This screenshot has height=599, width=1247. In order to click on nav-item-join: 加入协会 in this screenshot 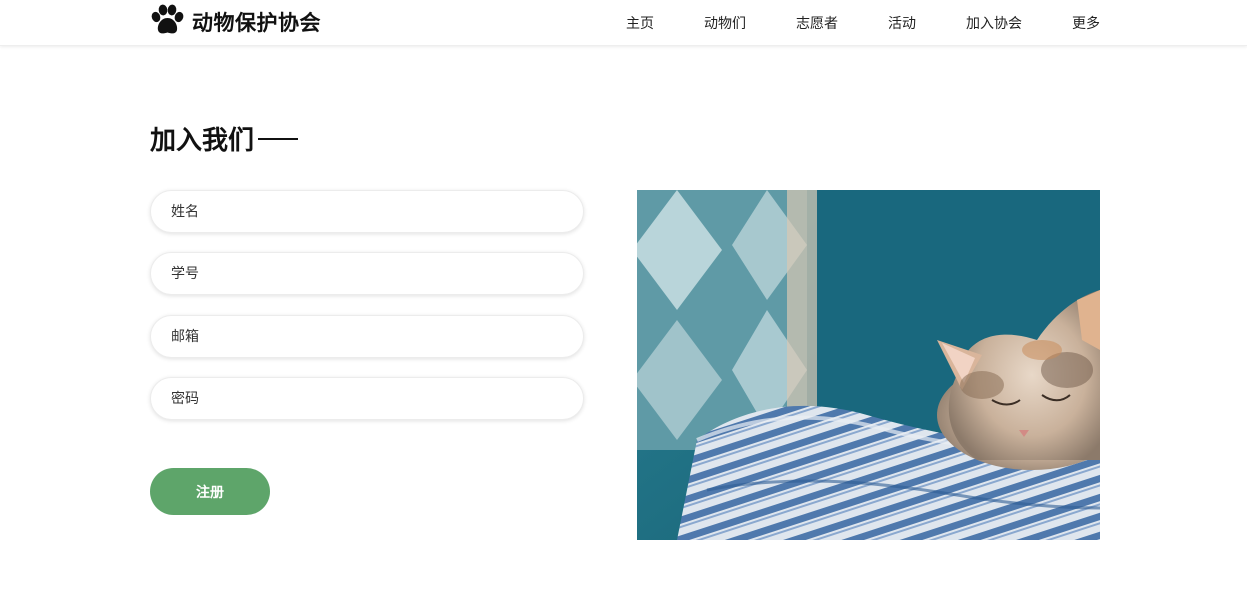, I will do `click(994, 23)`.